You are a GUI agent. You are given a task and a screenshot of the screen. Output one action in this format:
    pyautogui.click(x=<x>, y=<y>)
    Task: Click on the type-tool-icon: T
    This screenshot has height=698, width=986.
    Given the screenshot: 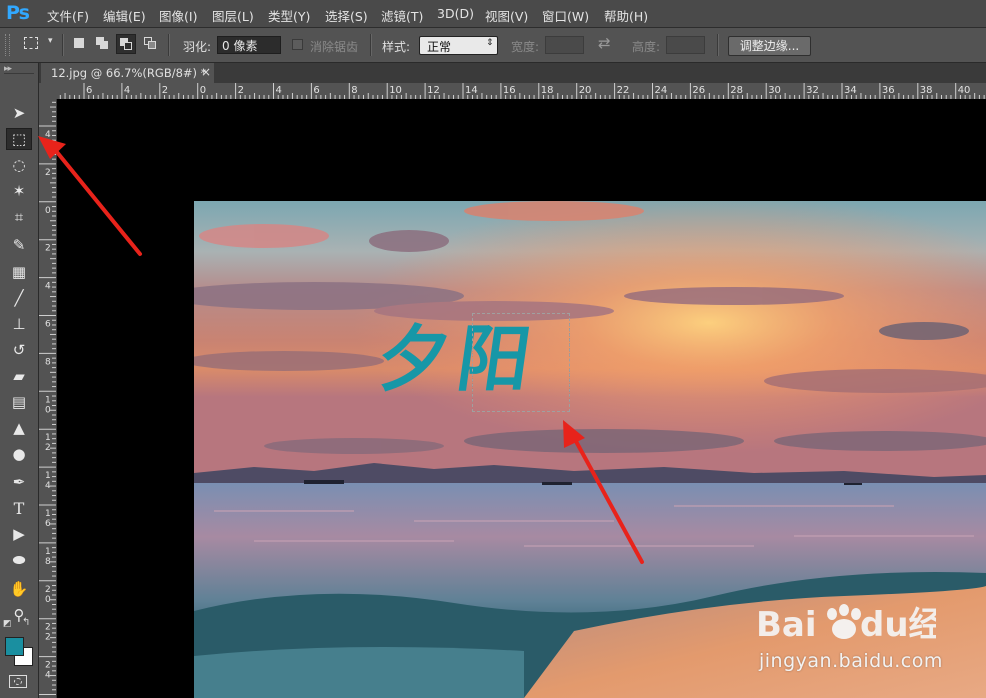 What is the action you would take?
    pyautogui.click(x=19, y=508)
    